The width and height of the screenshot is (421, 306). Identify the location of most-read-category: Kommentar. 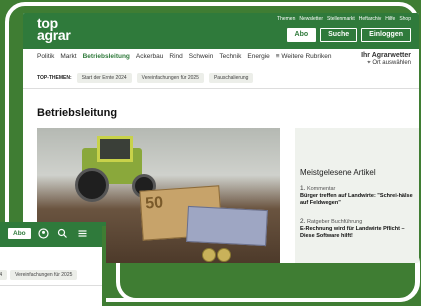
(321, 189).